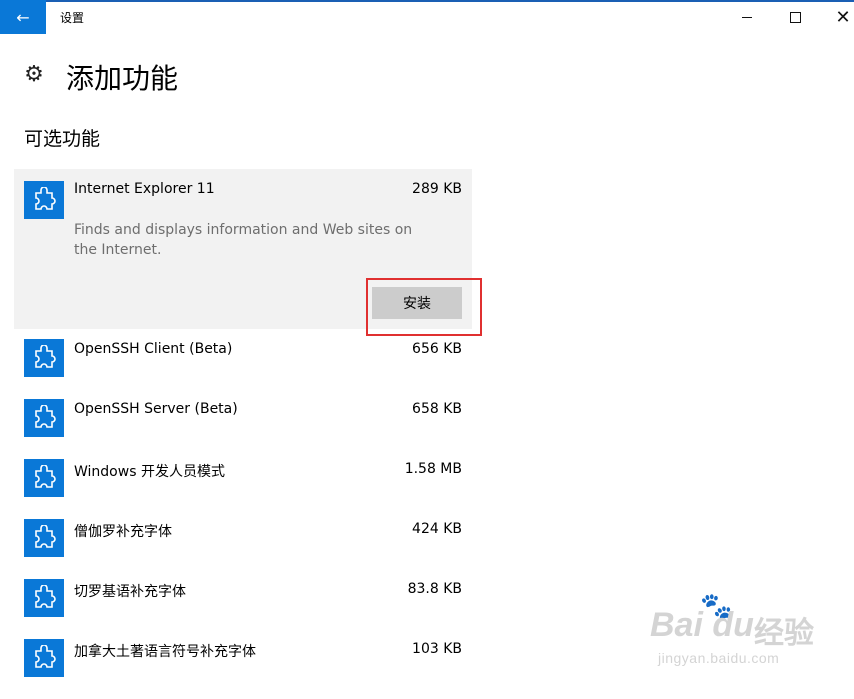 Image resolution: width=854 pixels, height=699 pixels. What do you see at coordinates (784, 633) in the screenshot?
I see `watermark-brand: 经验` at bounding box center [784, 633].